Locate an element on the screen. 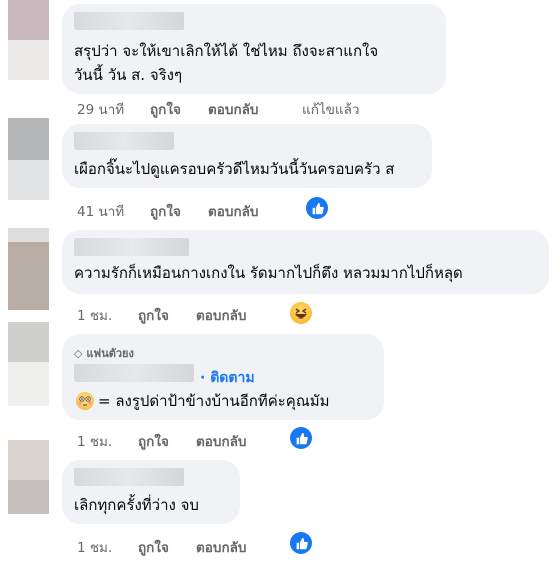  comment-bubble: เลิกทุกครั้งที่ว่าง จบ is located at coordinates (151, 492).